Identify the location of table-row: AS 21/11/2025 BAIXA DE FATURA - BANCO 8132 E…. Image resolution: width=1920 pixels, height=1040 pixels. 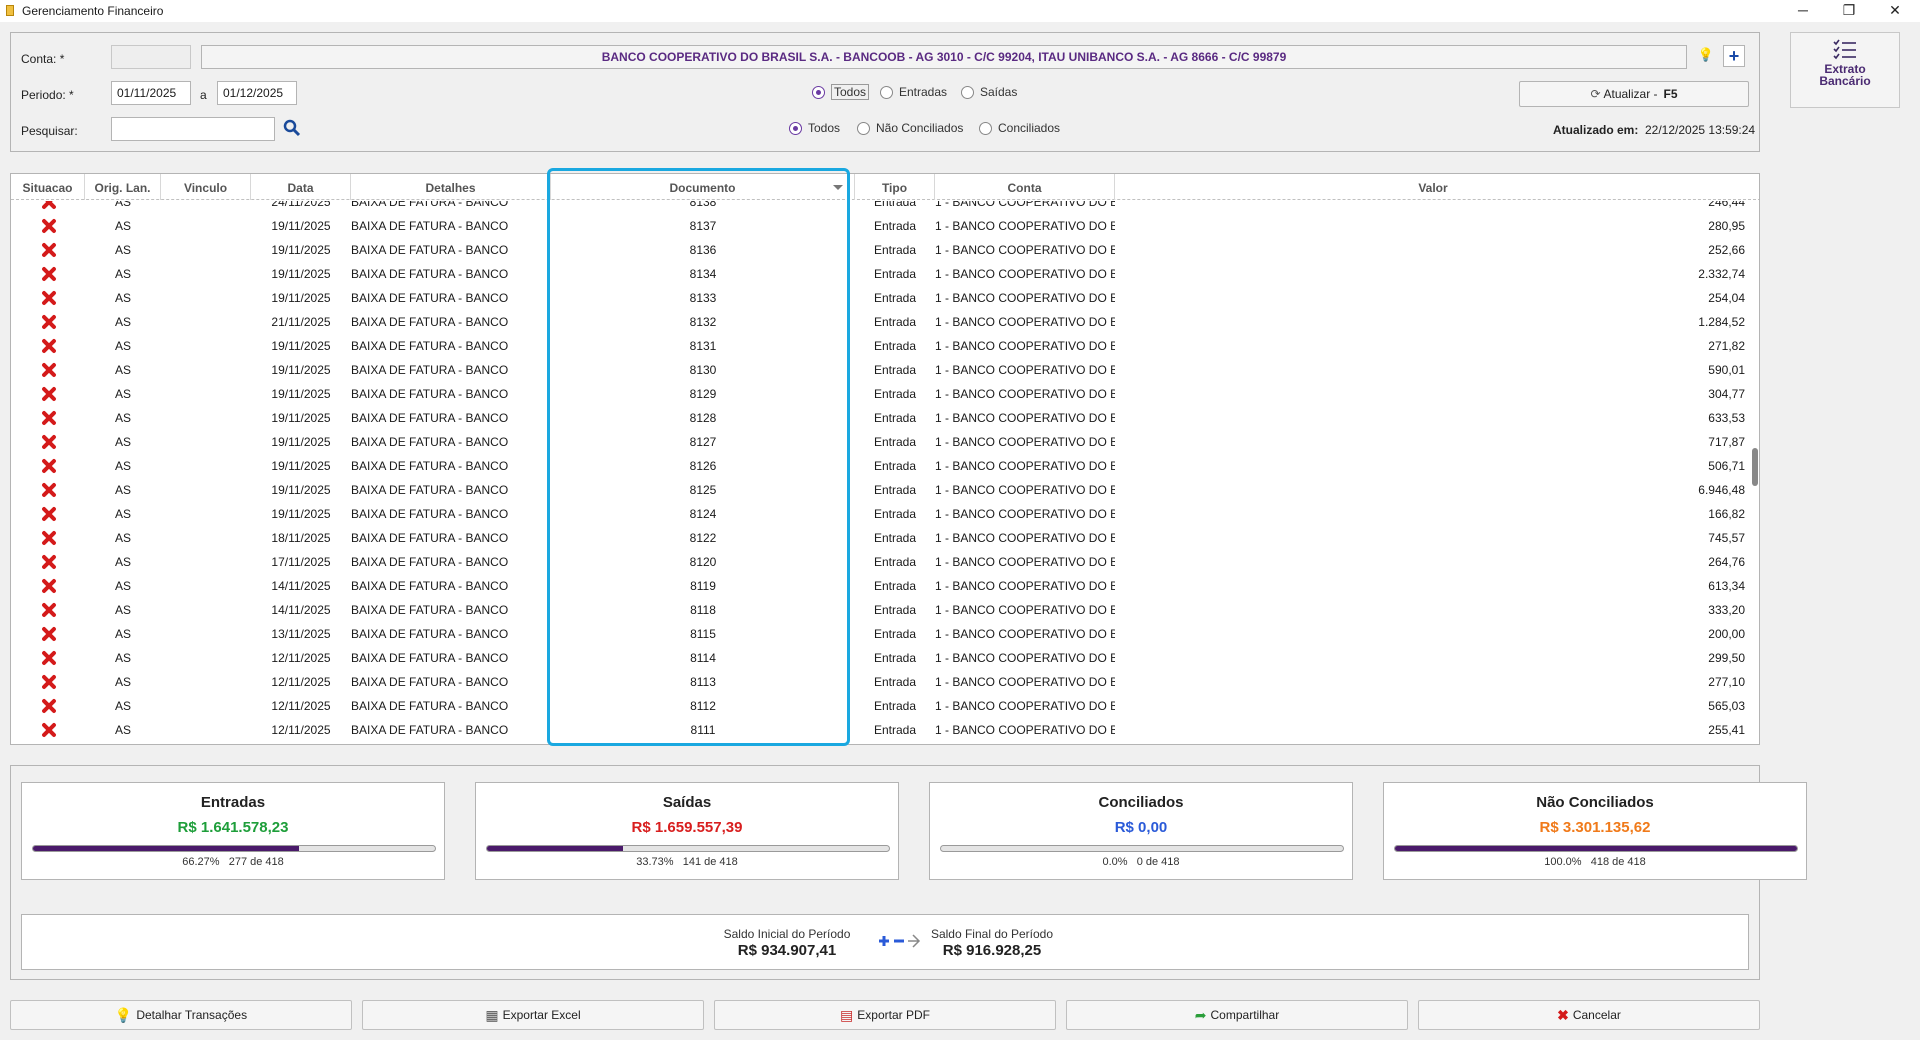
(878, 322).